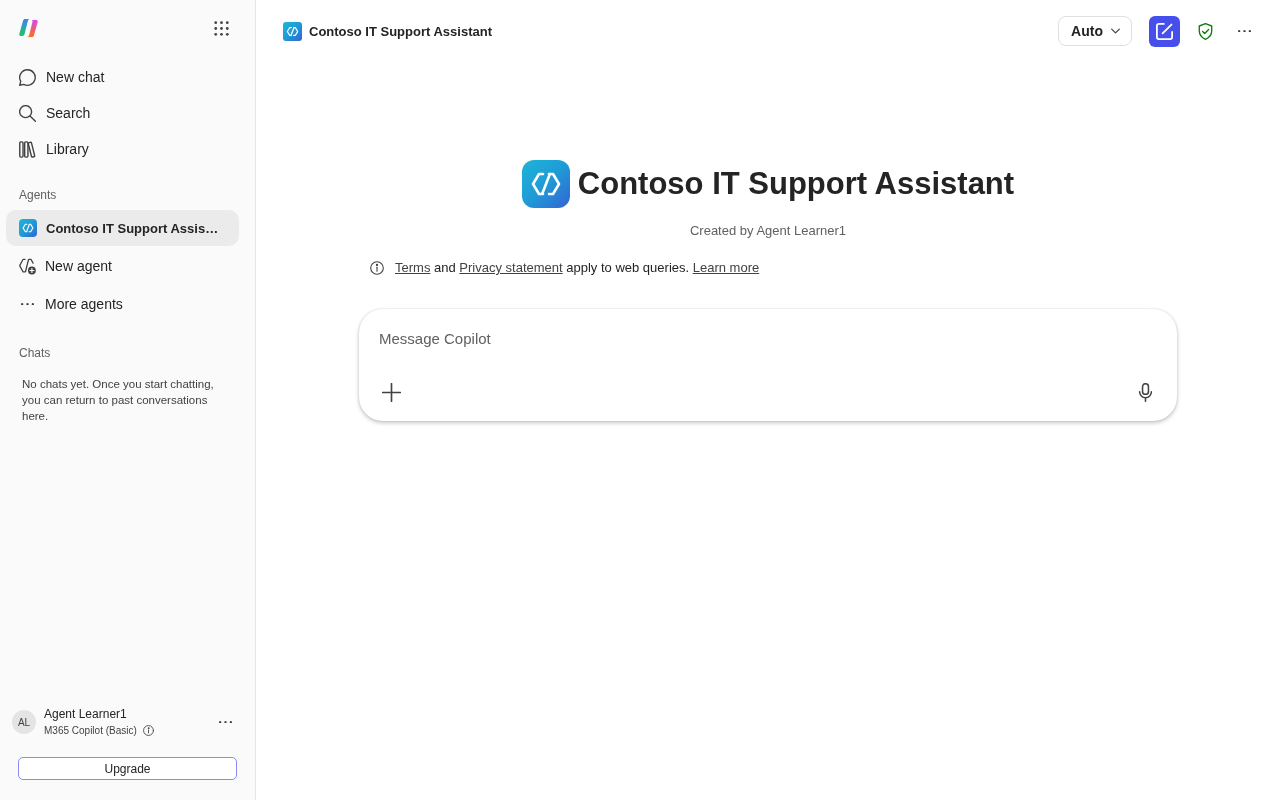 The width and height of the screenshot is (1280, 800). What do you see at coordinates (221, 28) in the screenshot?
I see `apps-grid-icon` at bounding box center [221, 28].